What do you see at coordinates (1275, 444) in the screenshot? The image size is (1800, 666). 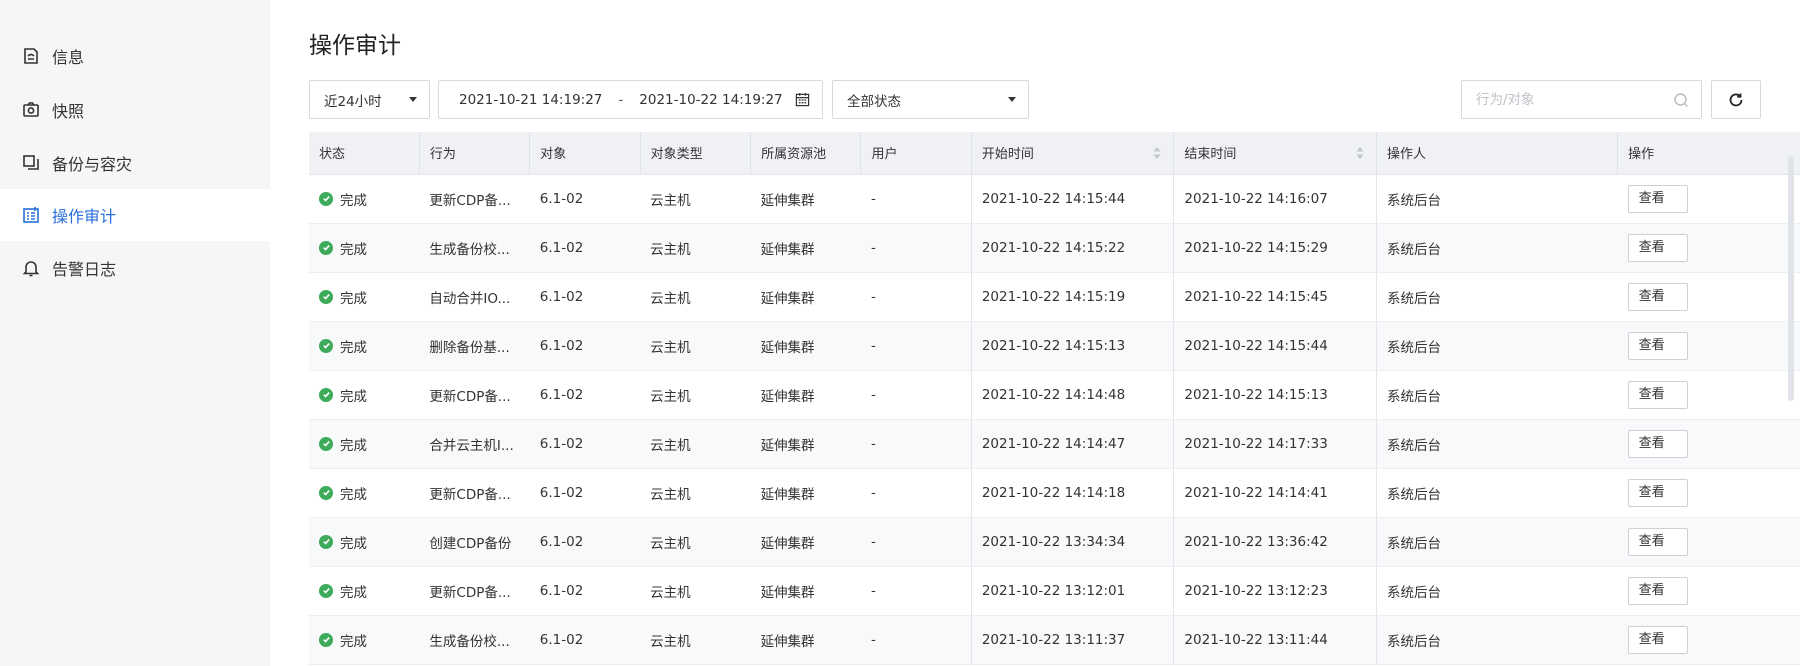 I see `cell-end-time: 2021-10-22 14:17:33` at bounding box center [1275, 444].